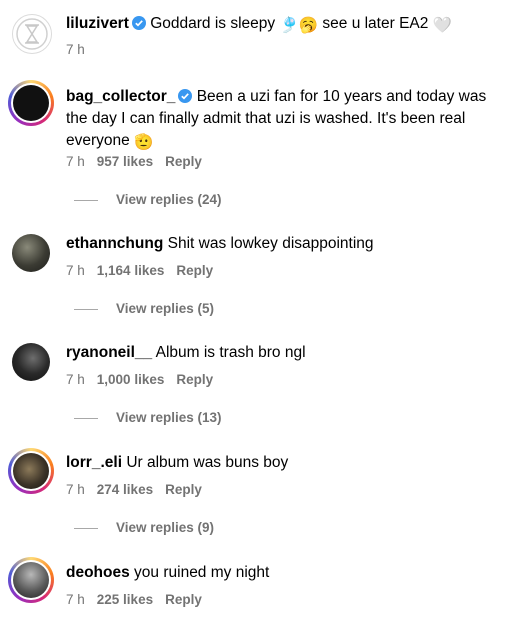 The image size is (508, 628). I want to click on view-replies-button: View replies (24), so click(148, 199).